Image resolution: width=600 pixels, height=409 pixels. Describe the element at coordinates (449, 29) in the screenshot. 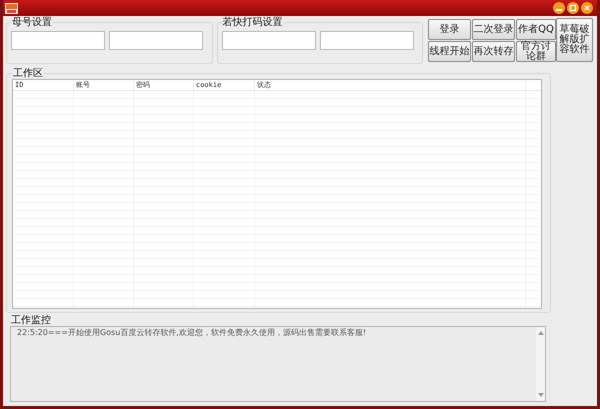

I see `login-button: 登录` at that location.